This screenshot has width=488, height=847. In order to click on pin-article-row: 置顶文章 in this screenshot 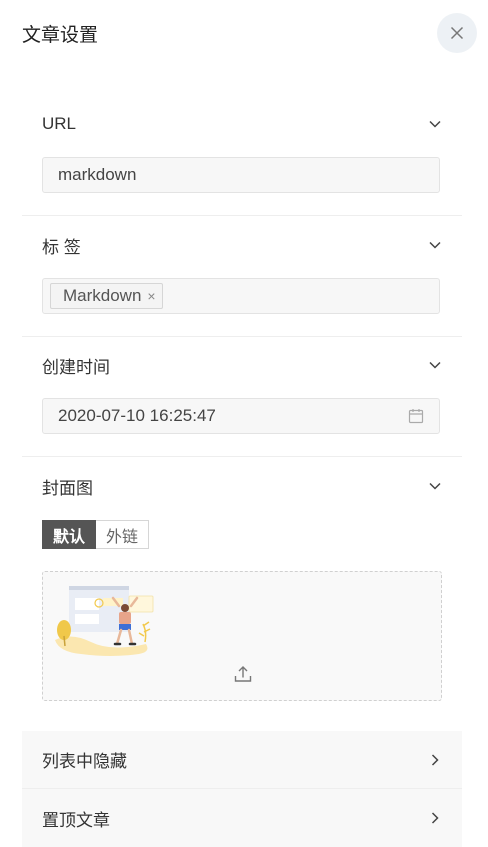, I will do `click(242, 818)`.